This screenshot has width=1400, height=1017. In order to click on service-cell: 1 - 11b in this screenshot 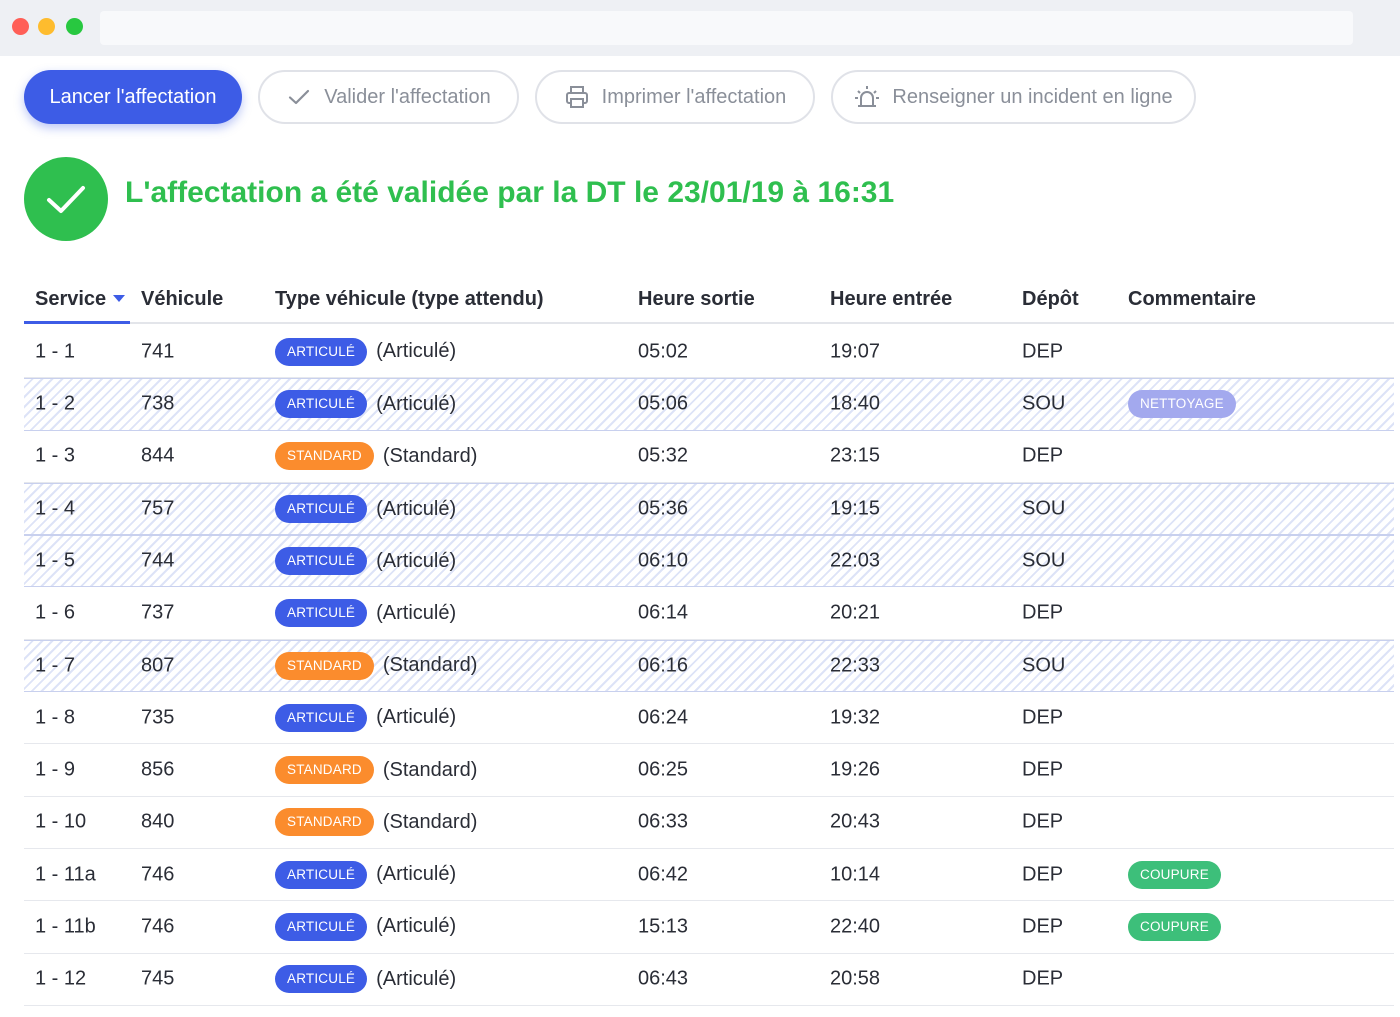, I will do `click(65, 926)`.